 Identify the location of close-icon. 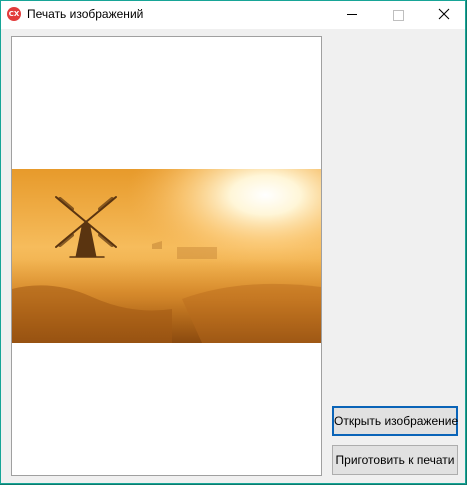
(444, 14).